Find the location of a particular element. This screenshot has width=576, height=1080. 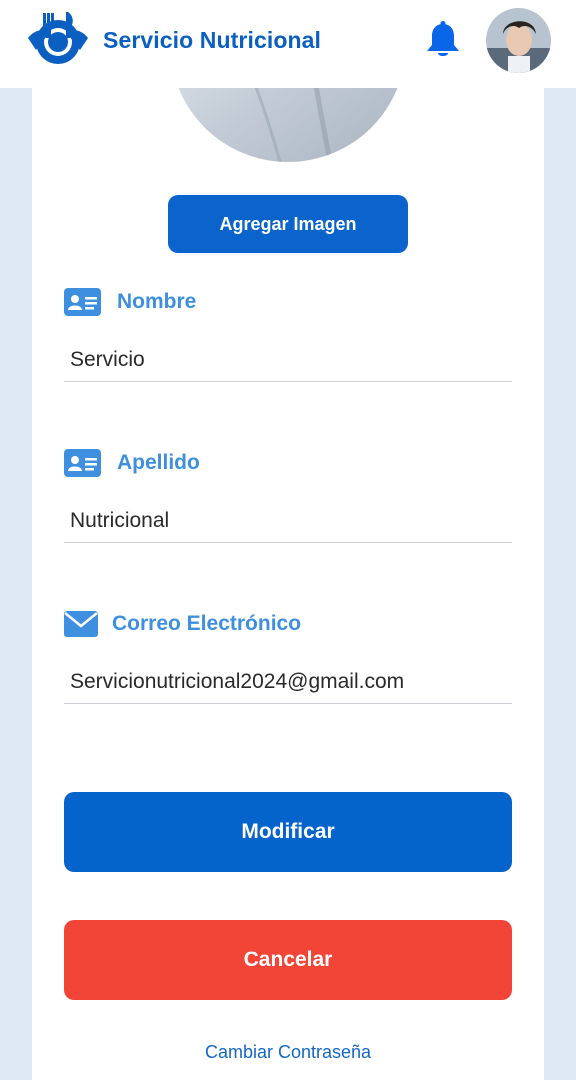

apellido-label-row: Apellido is located at coordinates (132, 463).